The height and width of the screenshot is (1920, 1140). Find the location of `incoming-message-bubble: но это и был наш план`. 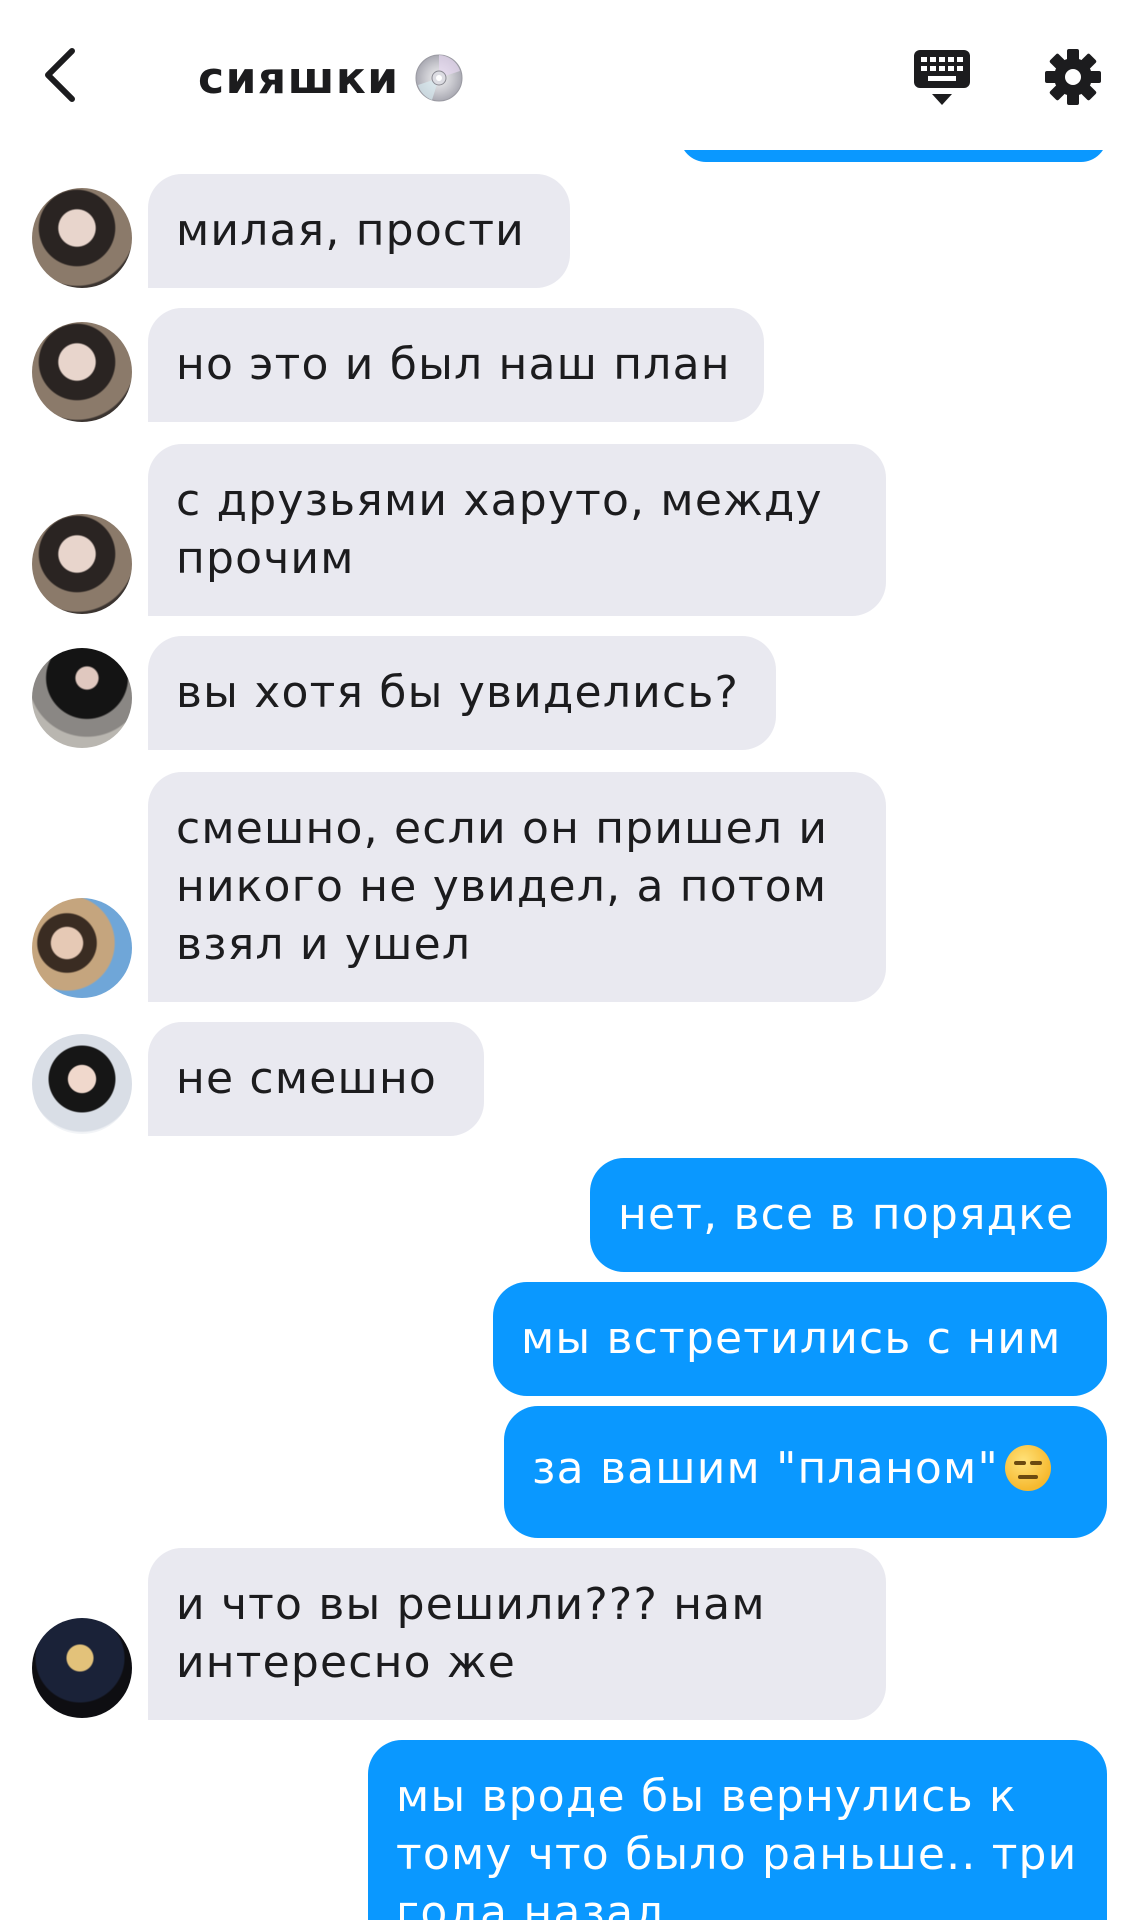

incoming-message-bubble: но это и был наш план is located at coordinates (456, 365).